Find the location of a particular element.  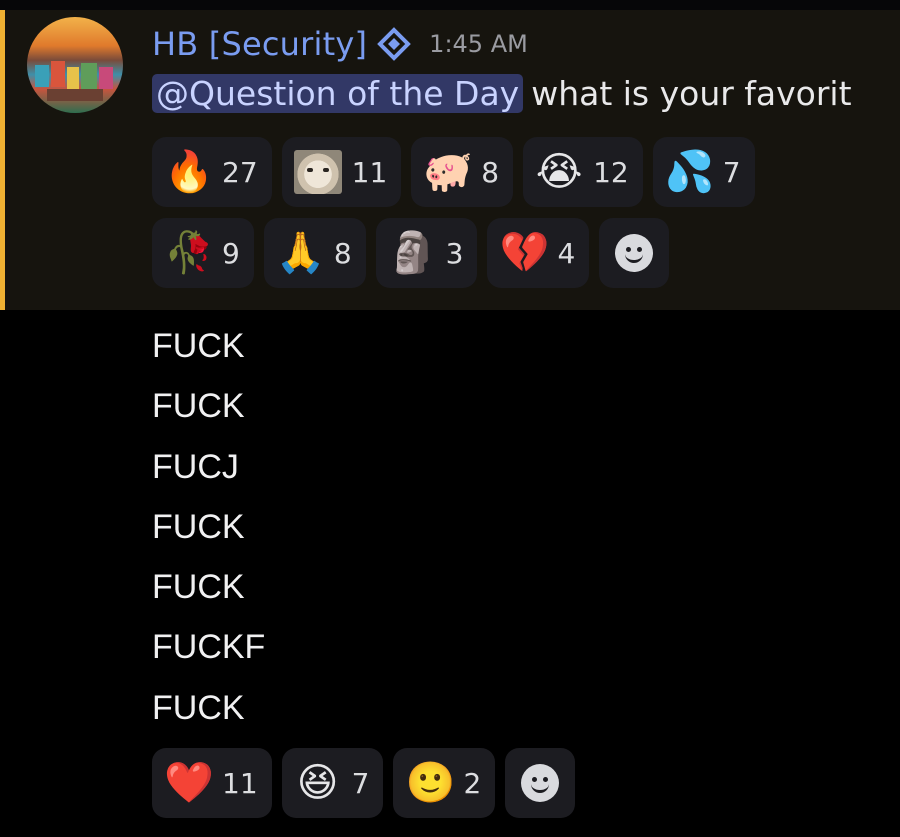

reaction-red-heart: ❤️ 11 is located at coordinates (212, 783).